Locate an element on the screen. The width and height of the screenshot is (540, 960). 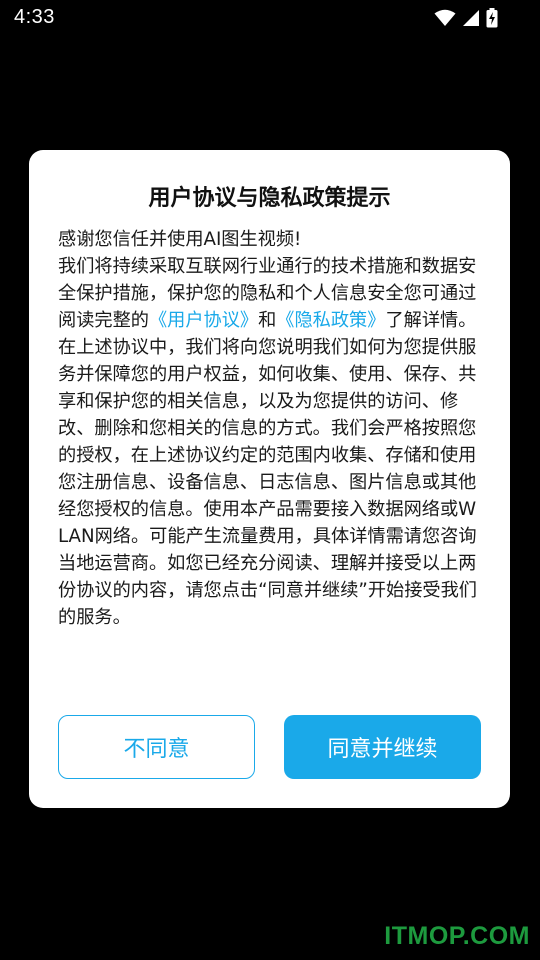
details-text: 了解详情。 is located at coordinates (431, 320).